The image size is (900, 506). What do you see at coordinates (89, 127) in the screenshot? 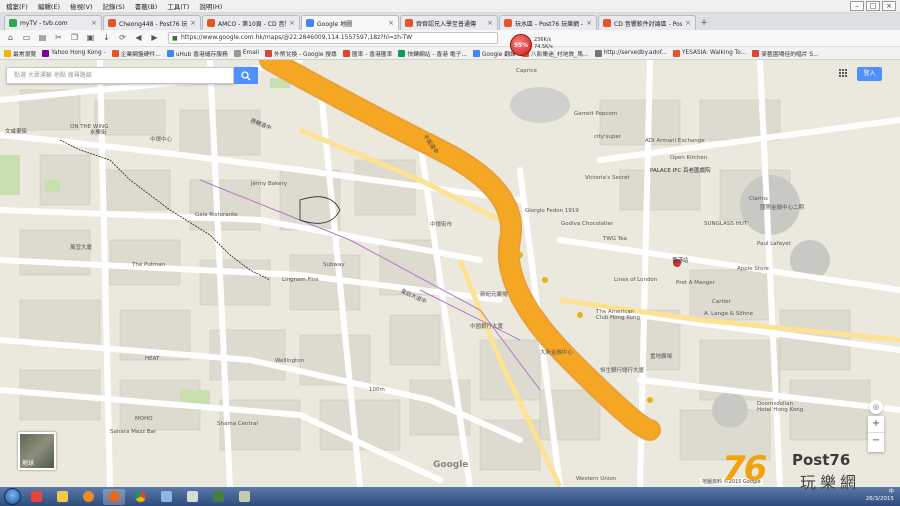
I see `map-label: ON THE WING` at bounding box center [89, 127].